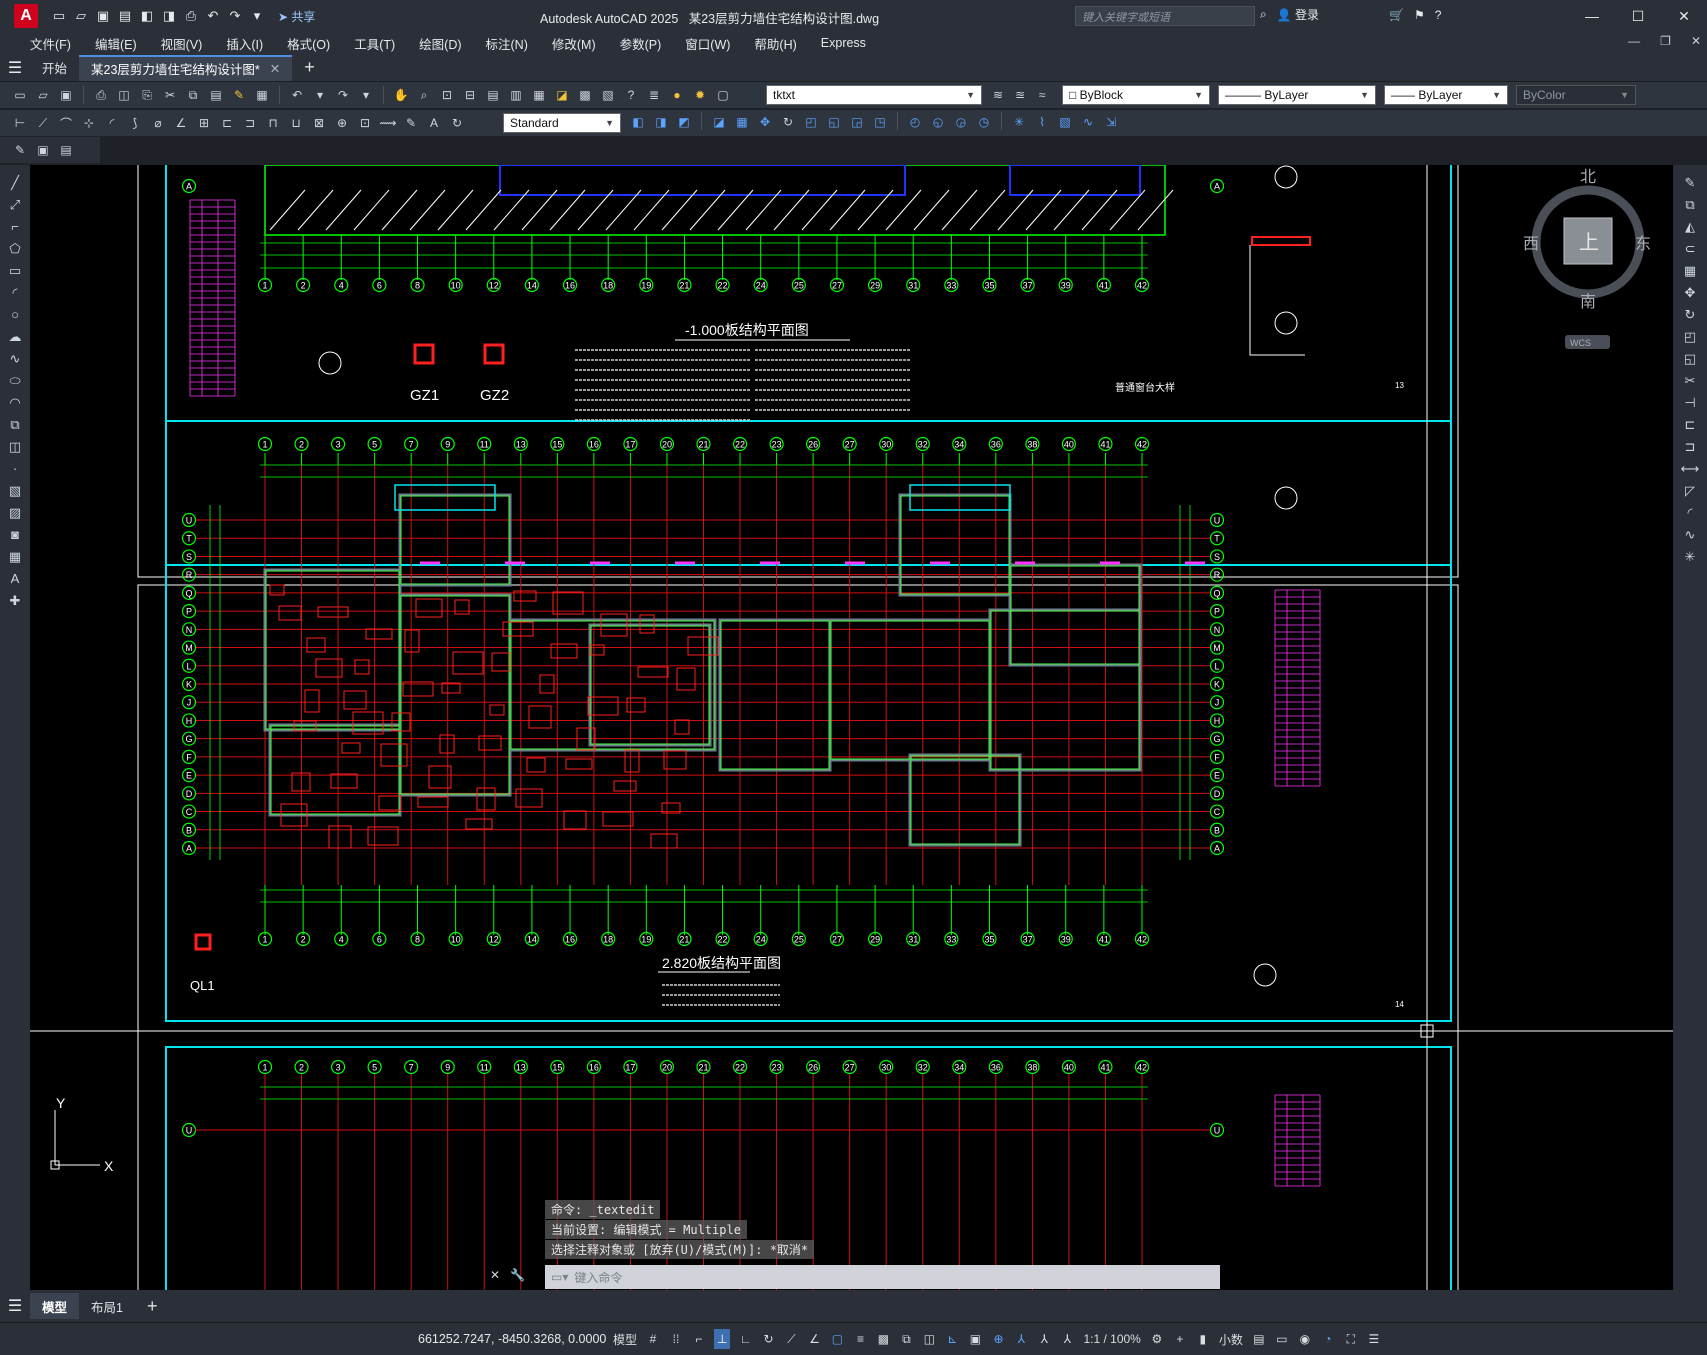 The width and height of the screenshot is (1707, 1355). Describe the element at coordinates (59, 16) in the screenshot. I see `new-icon: ▭` at that location.